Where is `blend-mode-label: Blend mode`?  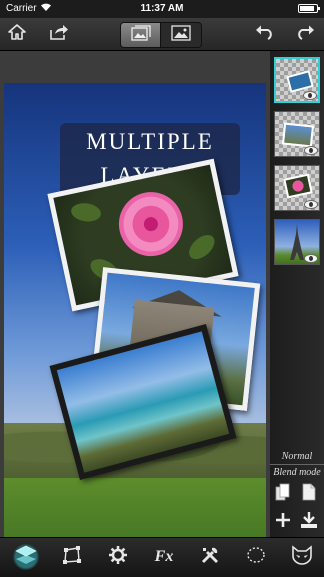 blend-mode-label: Blend mode is located at coordinates (297, 472).